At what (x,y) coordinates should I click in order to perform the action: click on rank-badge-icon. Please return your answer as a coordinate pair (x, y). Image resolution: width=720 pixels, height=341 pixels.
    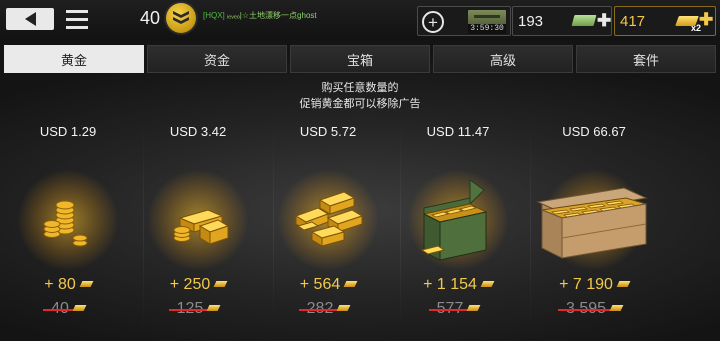
    Looking at the image, I should click on (181, 18).